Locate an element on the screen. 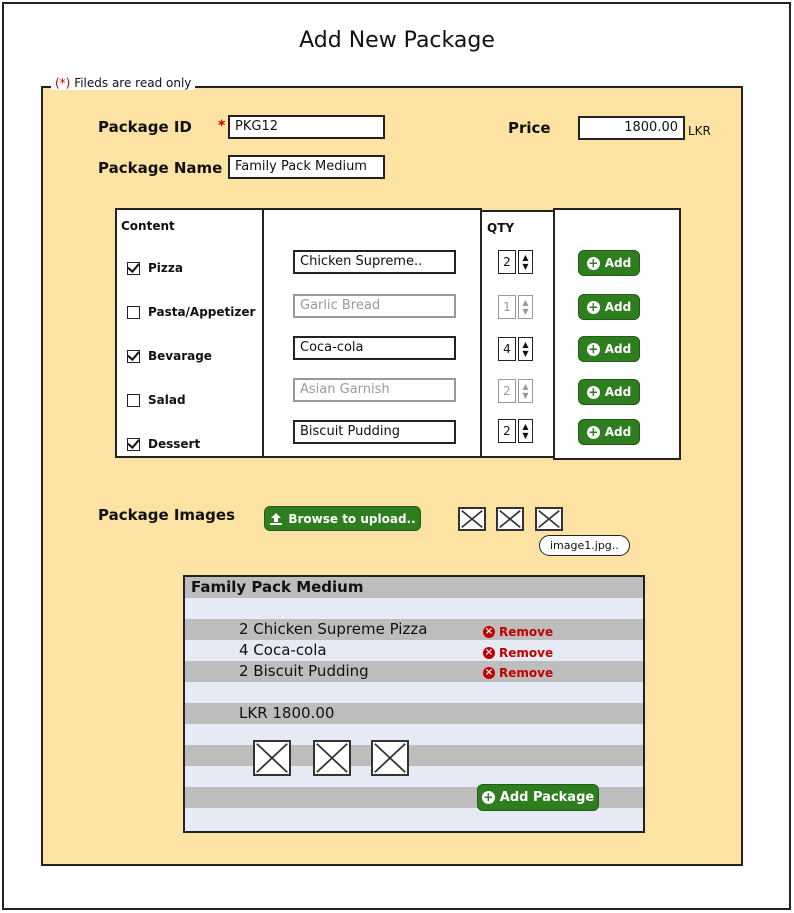 Image resolution: width=794 pixels, height=913 pixels. add-item-button-pasta: + Add is located at coordinates (609, 307).